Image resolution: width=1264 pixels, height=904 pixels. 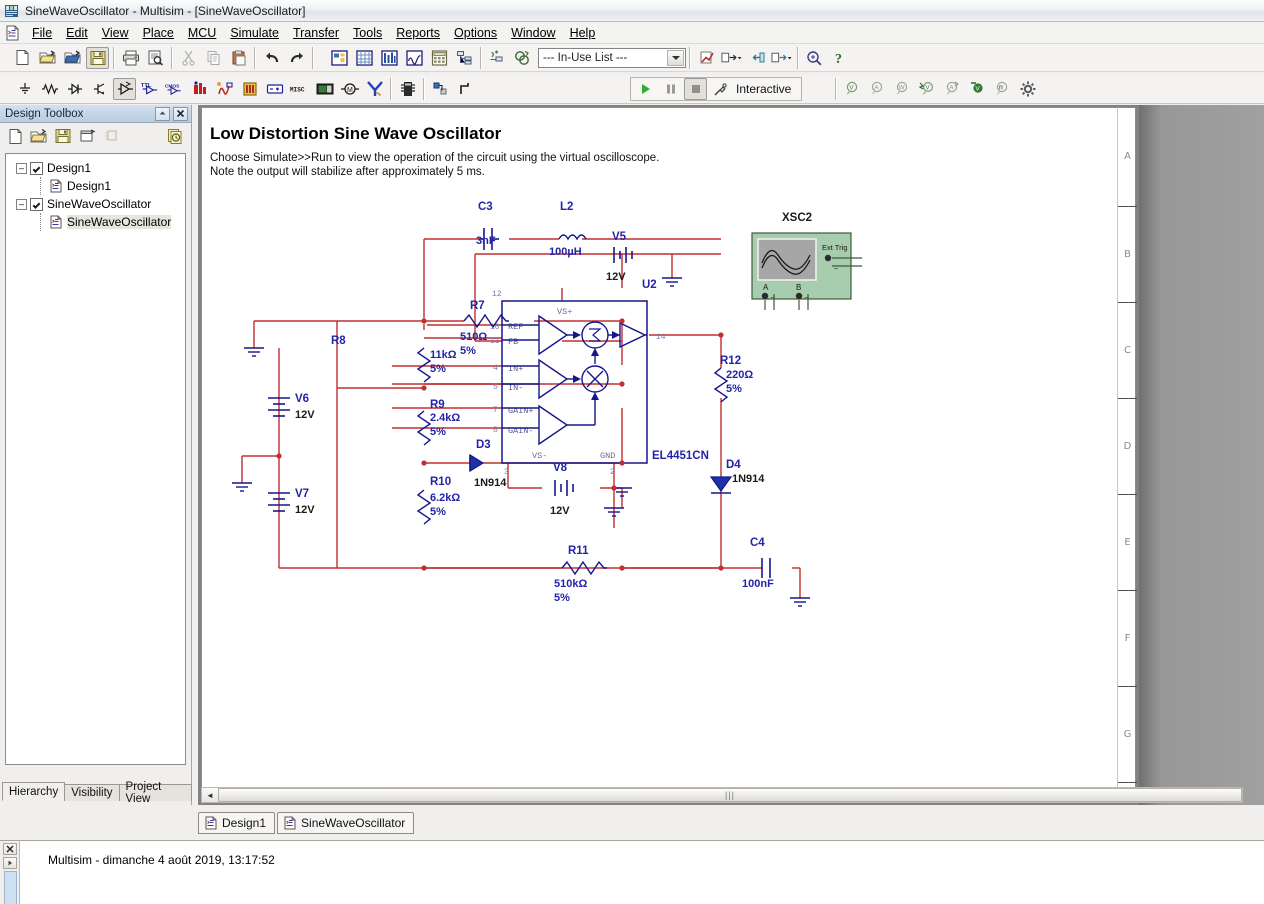 What do you see at coordinates (439, 58) in the screenshot?
I see `postprocessor-icon` at bounding box center [439, 58].